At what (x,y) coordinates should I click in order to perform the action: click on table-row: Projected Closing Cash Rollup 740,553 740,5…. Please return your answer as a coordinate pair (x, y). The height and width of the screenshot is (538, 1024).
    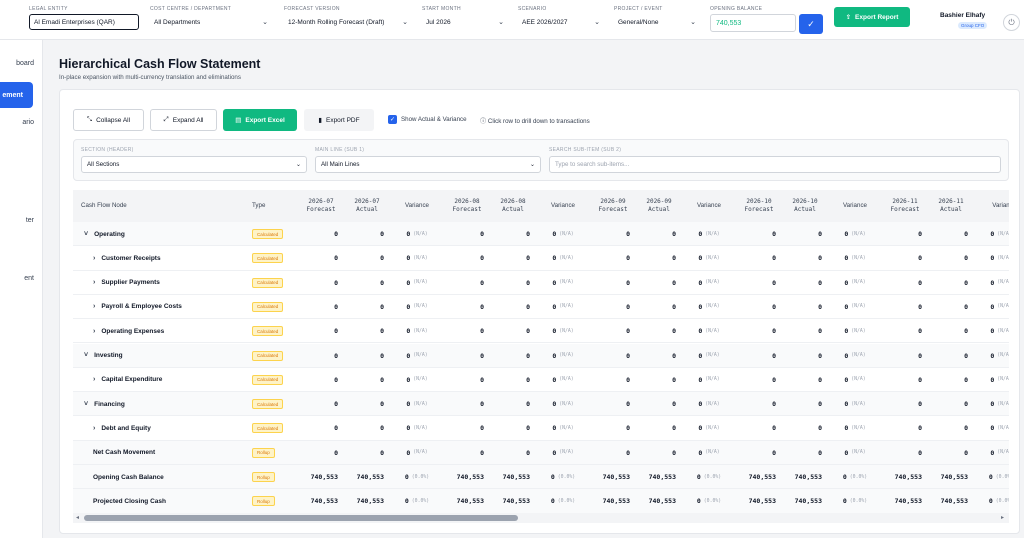
    Looking at the image, I should click on (541, 501).